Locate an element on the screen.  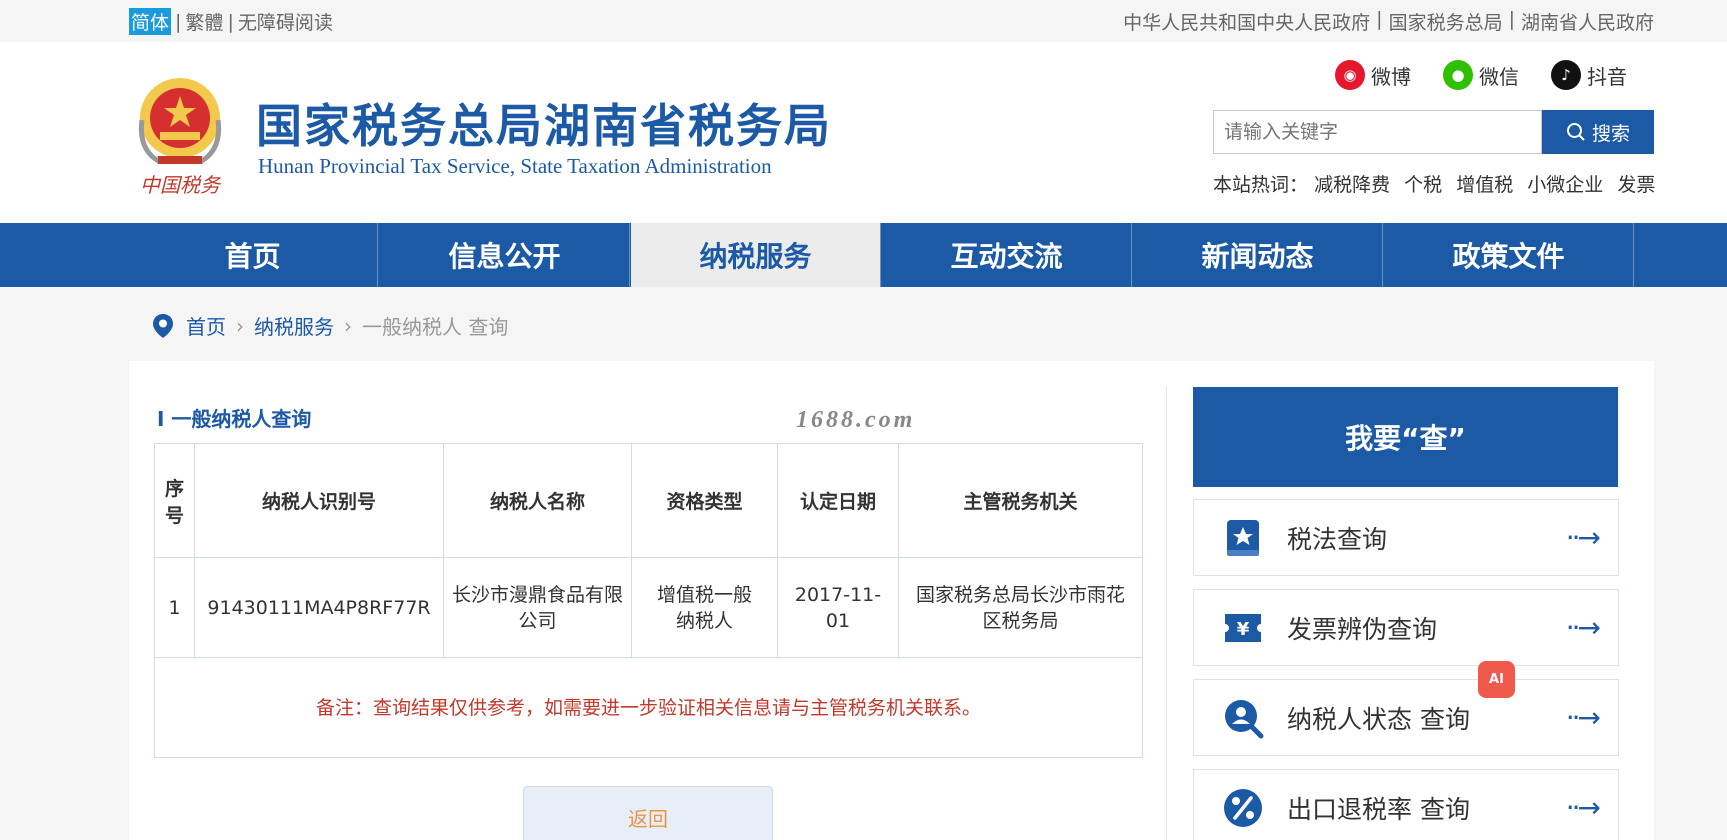
hotword-link: 小微企业 is located at coordinates (1565, 185).